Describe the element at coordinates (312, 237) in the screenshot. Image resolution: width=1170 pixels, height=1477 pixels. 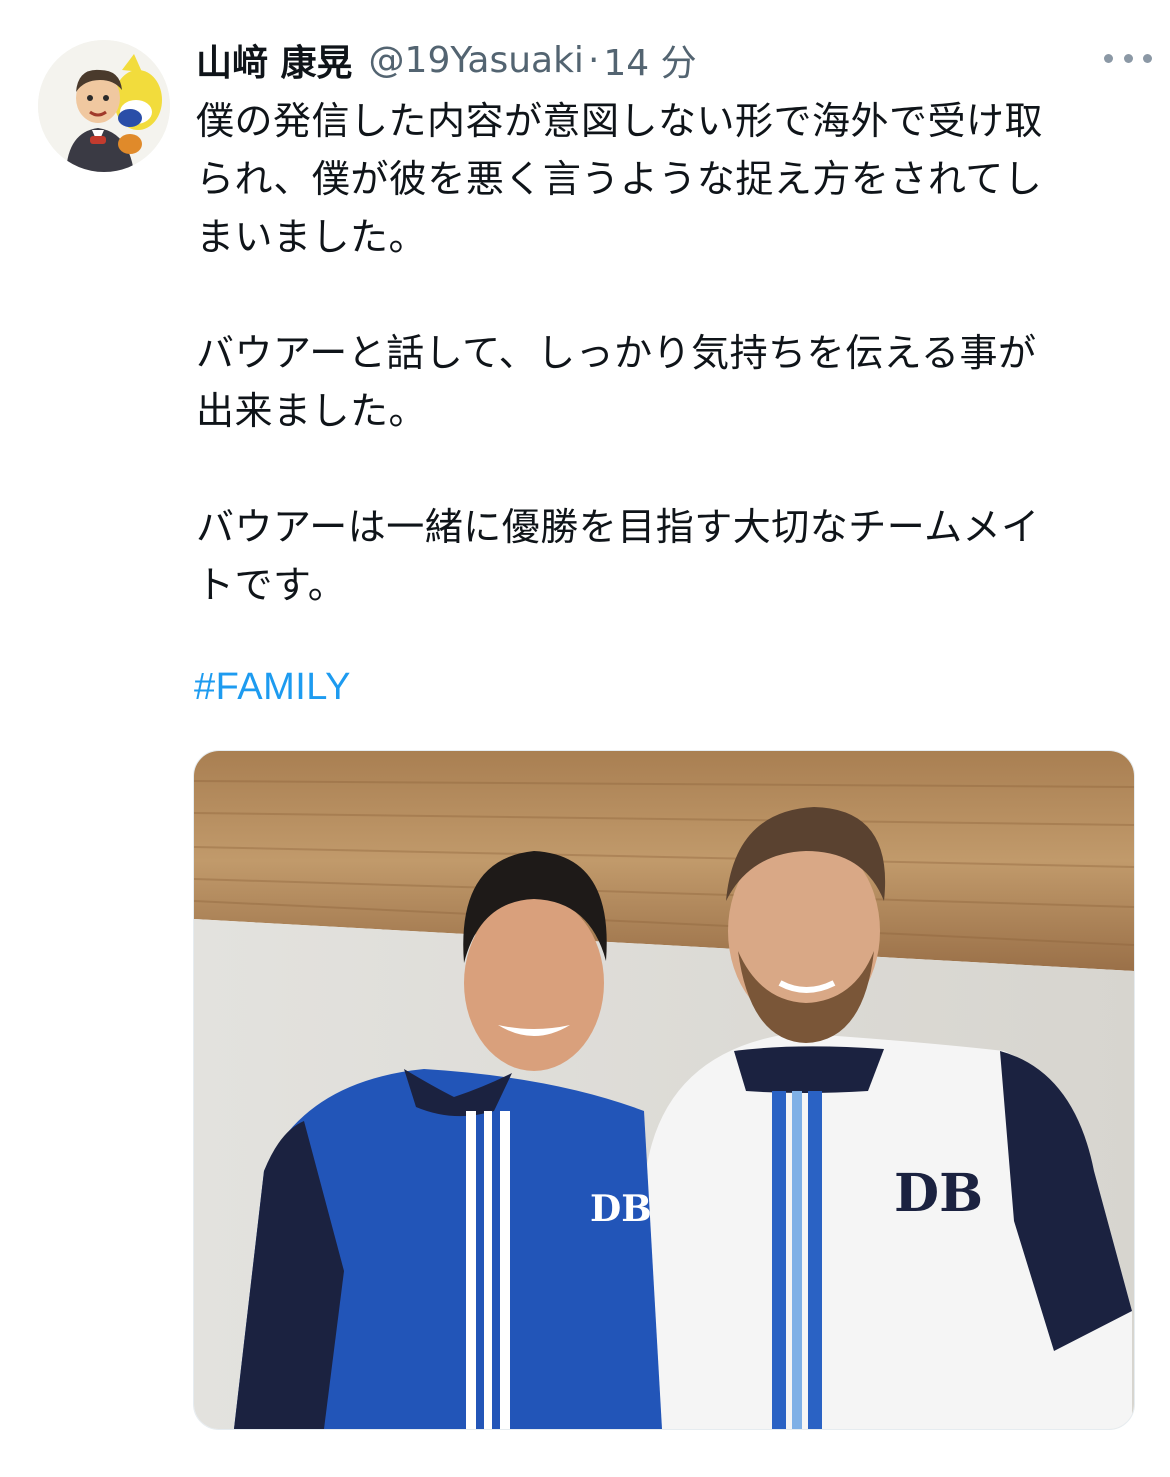
I see `text-line: まいました。` at that location.